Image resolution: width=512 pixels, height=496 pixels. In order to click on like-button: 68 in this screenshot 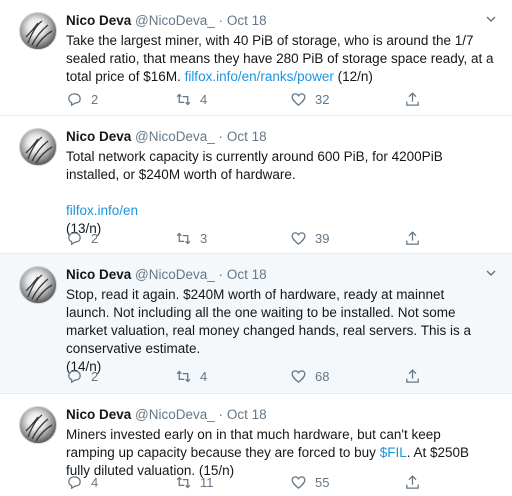, I will do `click(309, 376)`.